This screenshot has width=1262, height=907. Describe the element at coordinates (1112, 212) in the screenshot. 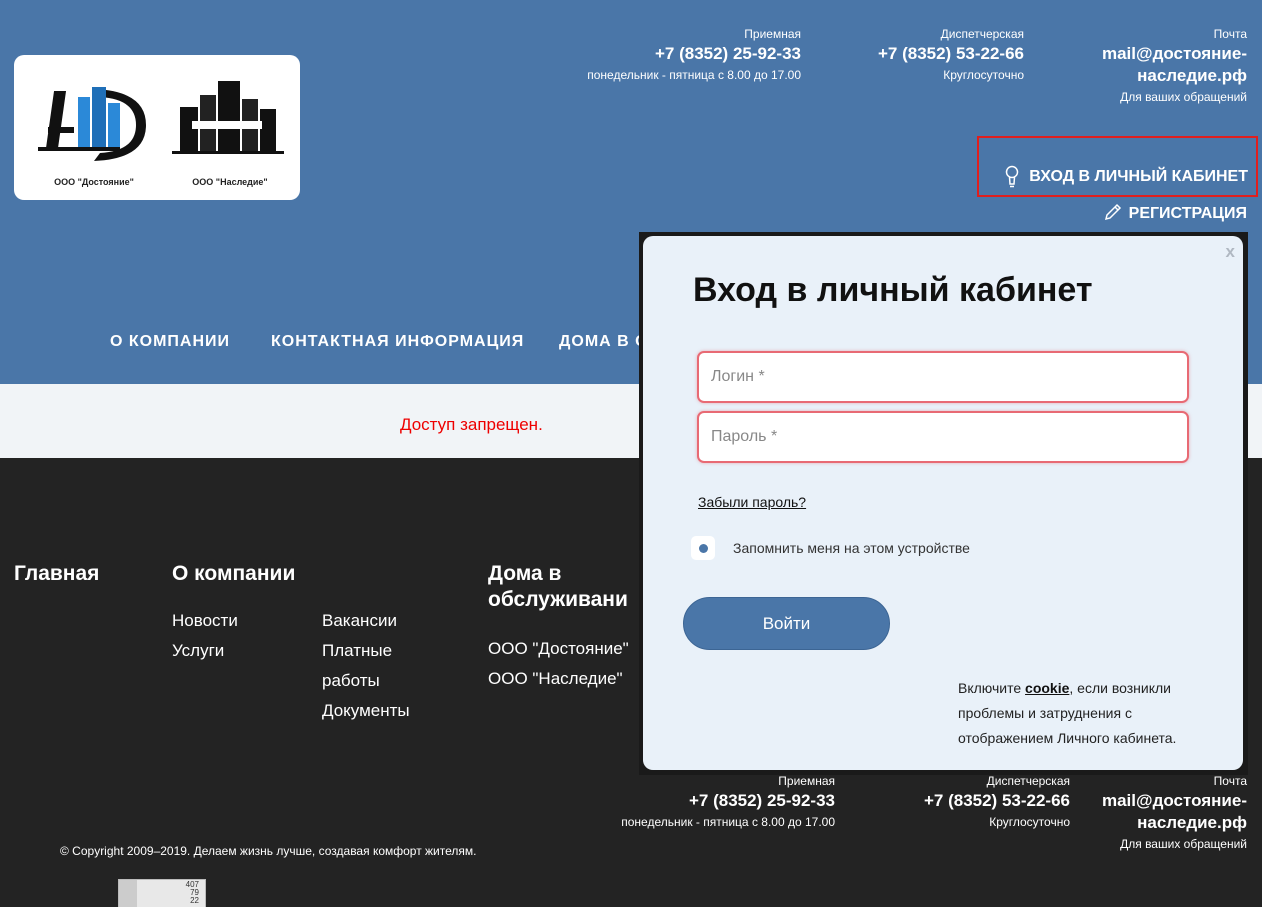

I see `pencil-icon` at that location.